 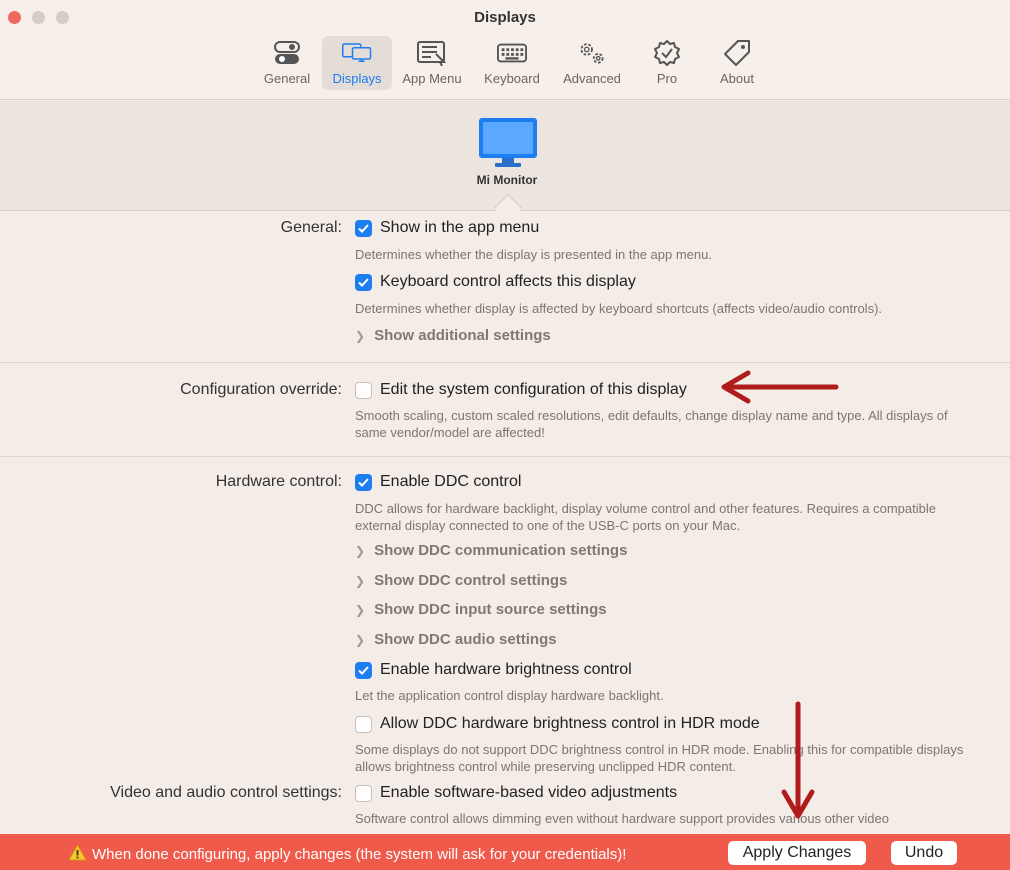 I want to click on monitor-icon, so click(x=508, y=145).